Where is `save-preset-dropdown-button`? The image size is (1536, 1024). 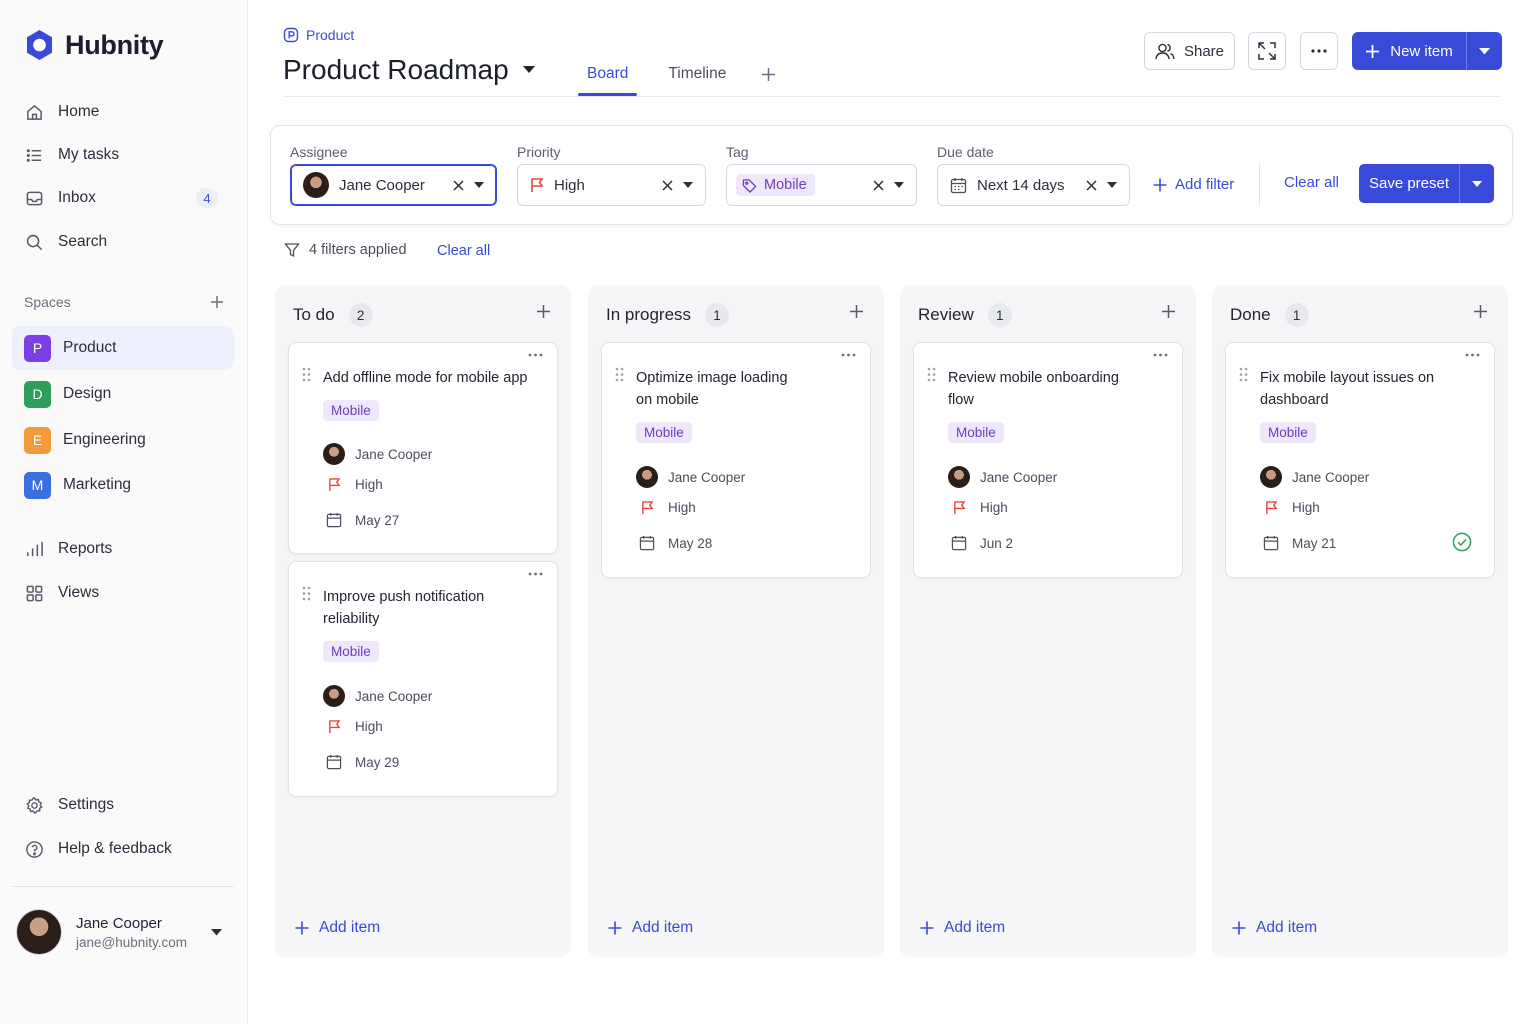 save-preset-dropdown-button is located at coordinates (1477, 183).